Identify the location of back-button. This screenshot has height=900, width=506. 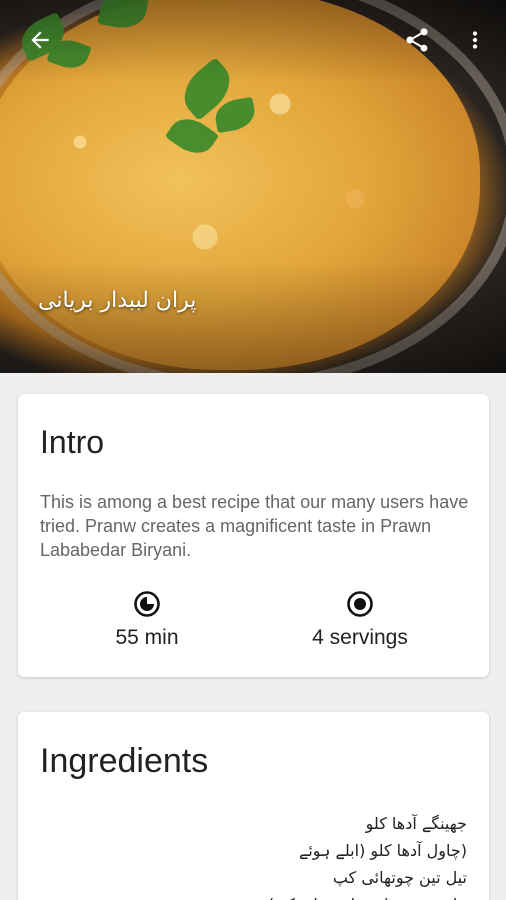
(40, 40).